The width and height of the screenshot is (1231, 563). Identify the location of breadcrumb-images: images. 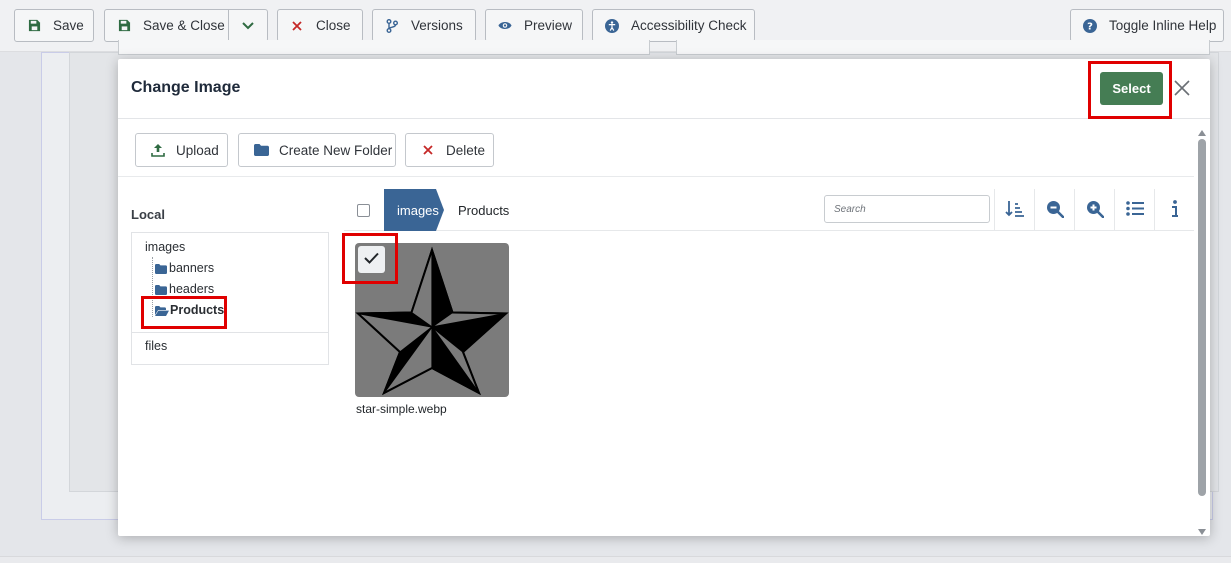
(414, 210).